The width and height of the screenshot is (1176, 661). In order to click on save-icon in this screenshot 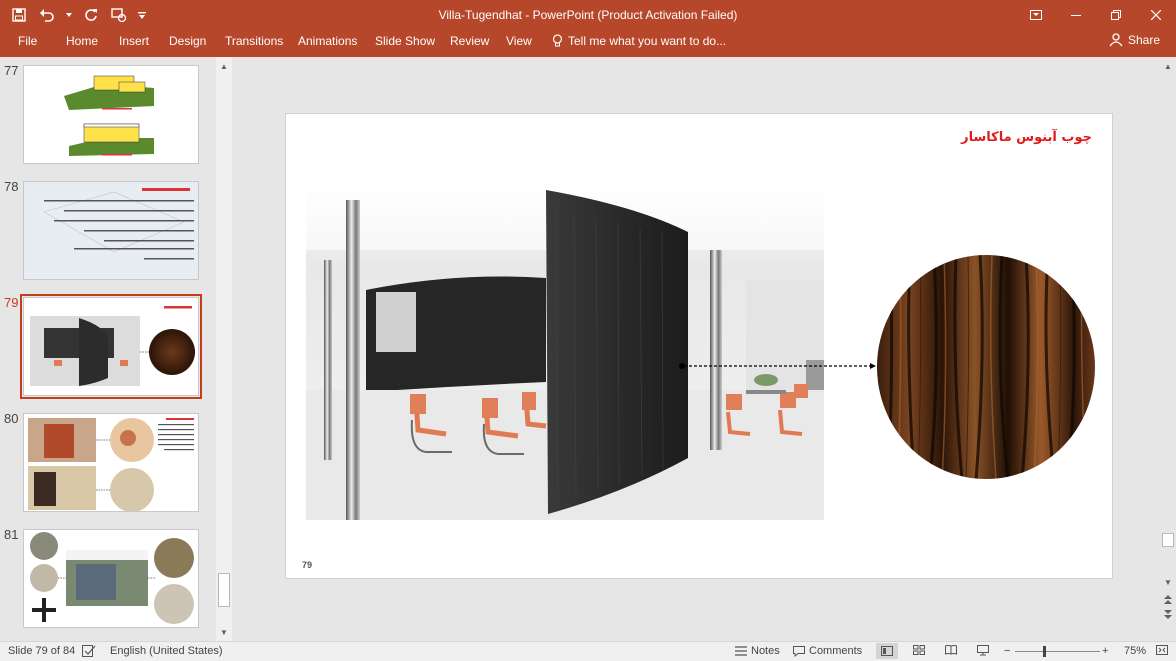, I will do `click(19, 15)`.